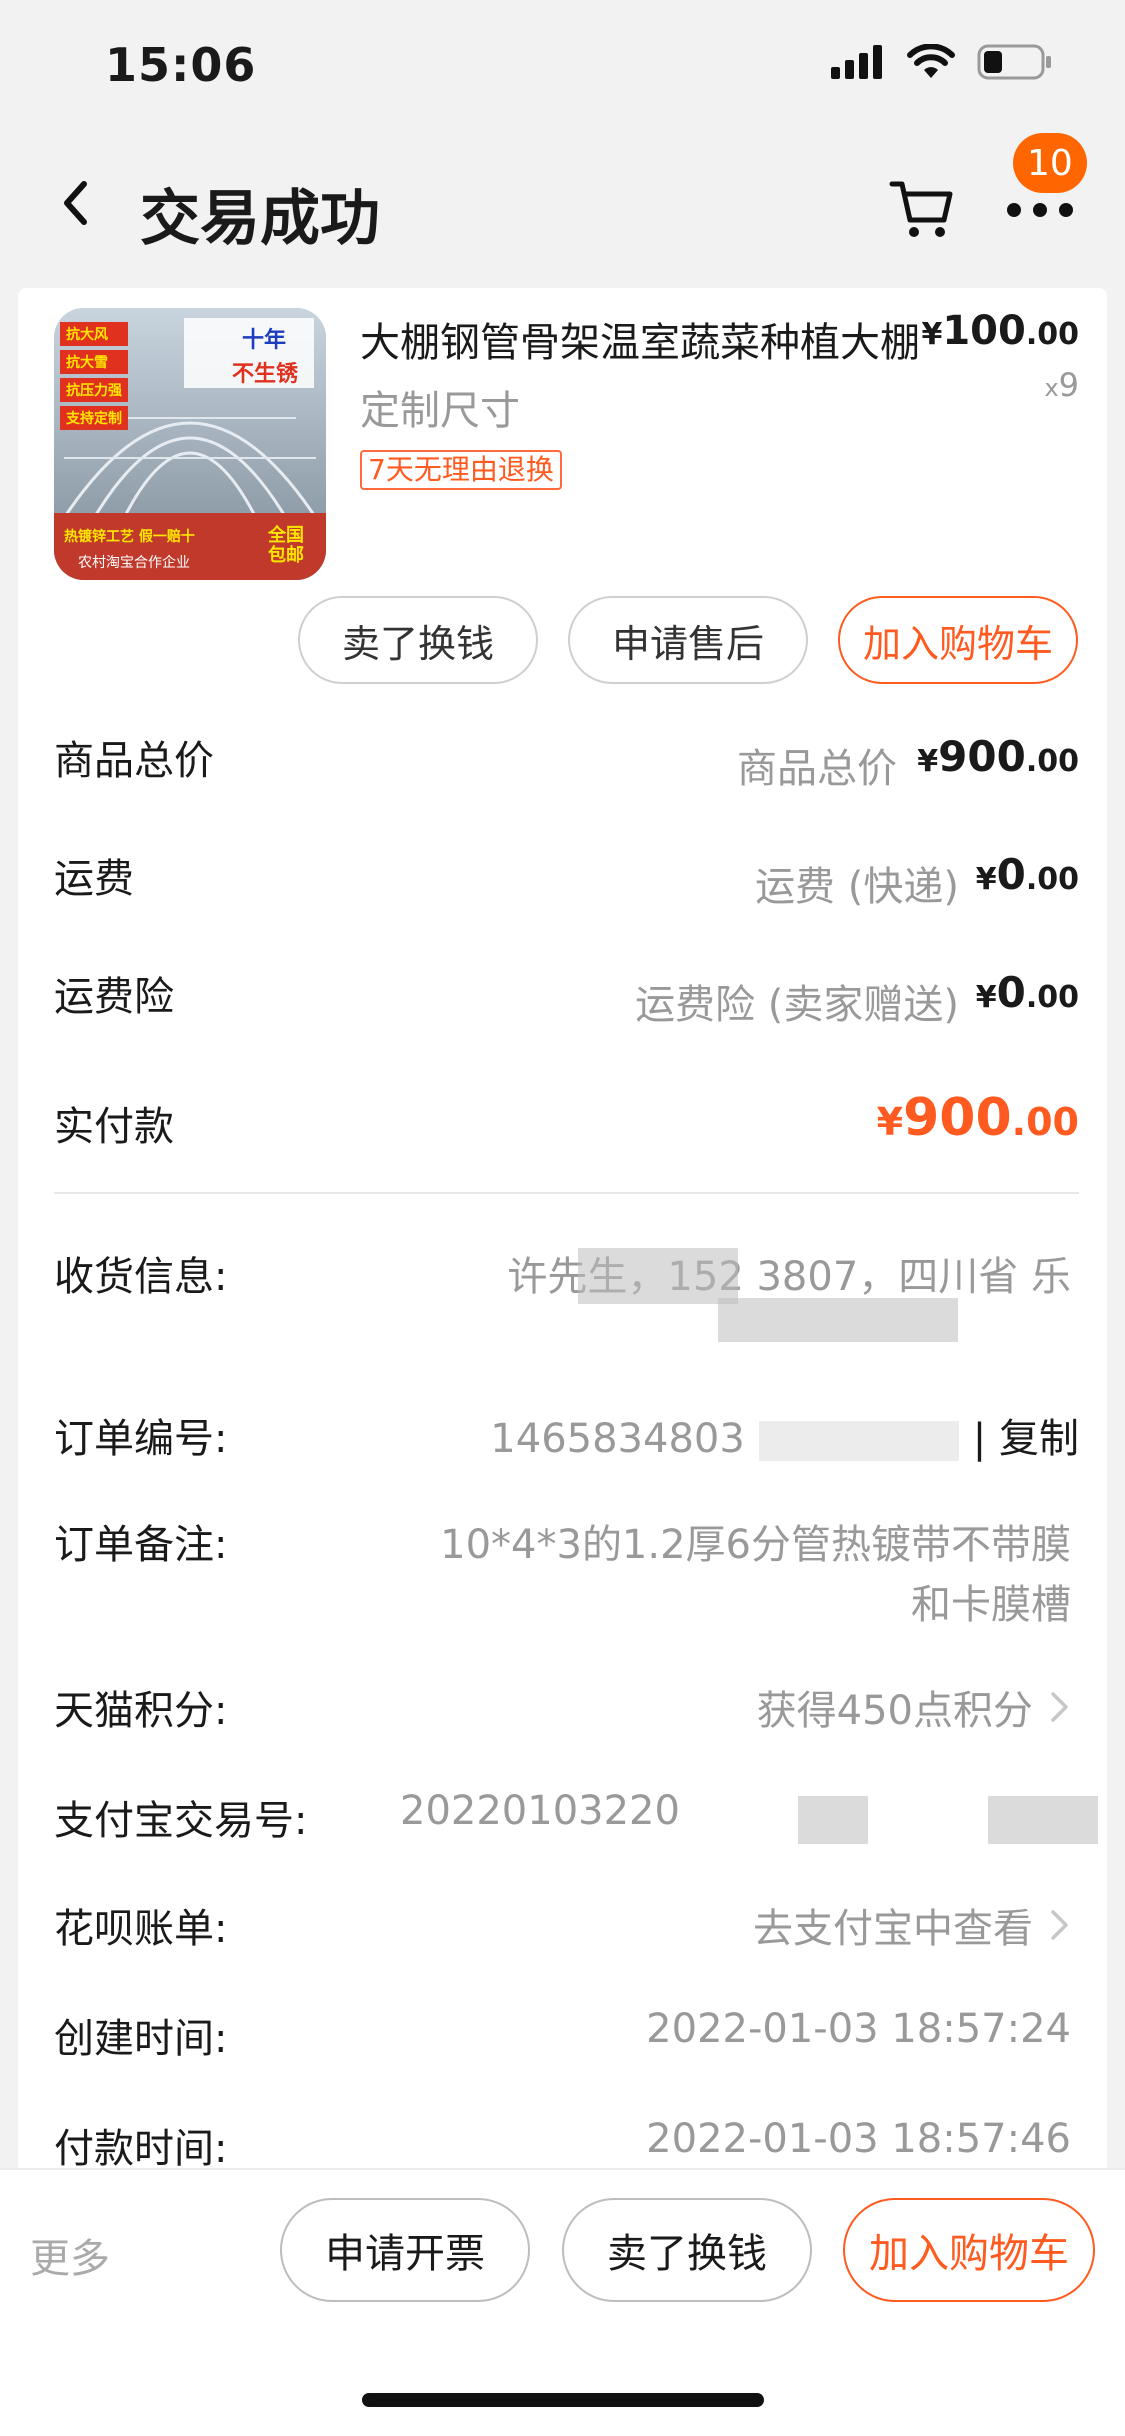 The image size is (1125, 2436). I want to click on order-number-row: 1465834803 | 复制, so click(784, 1435).